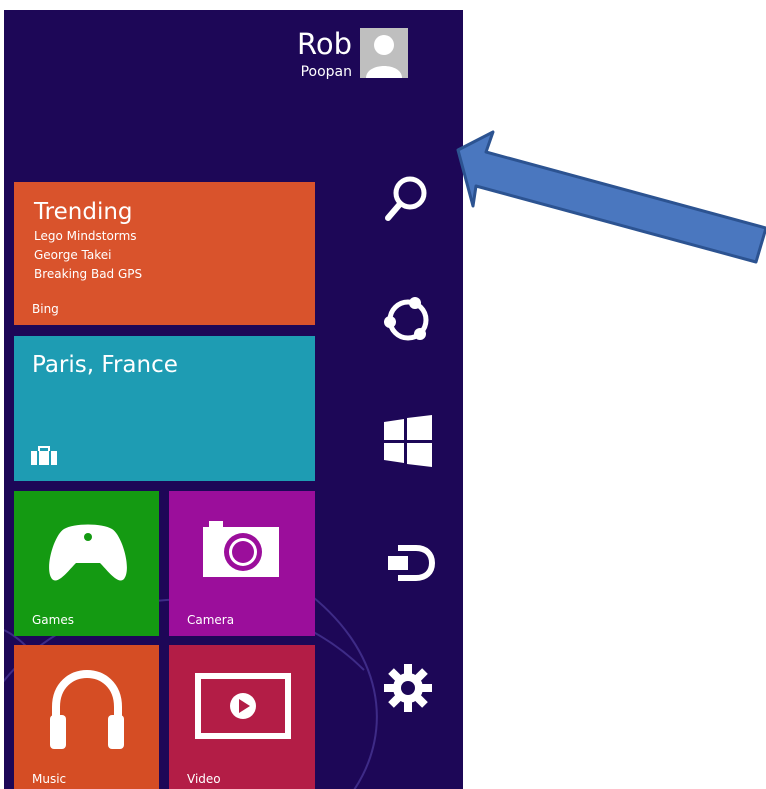 The width and height of the screenshot is (766, 789). I want to click on annotation-arrow, so click(611, 197).